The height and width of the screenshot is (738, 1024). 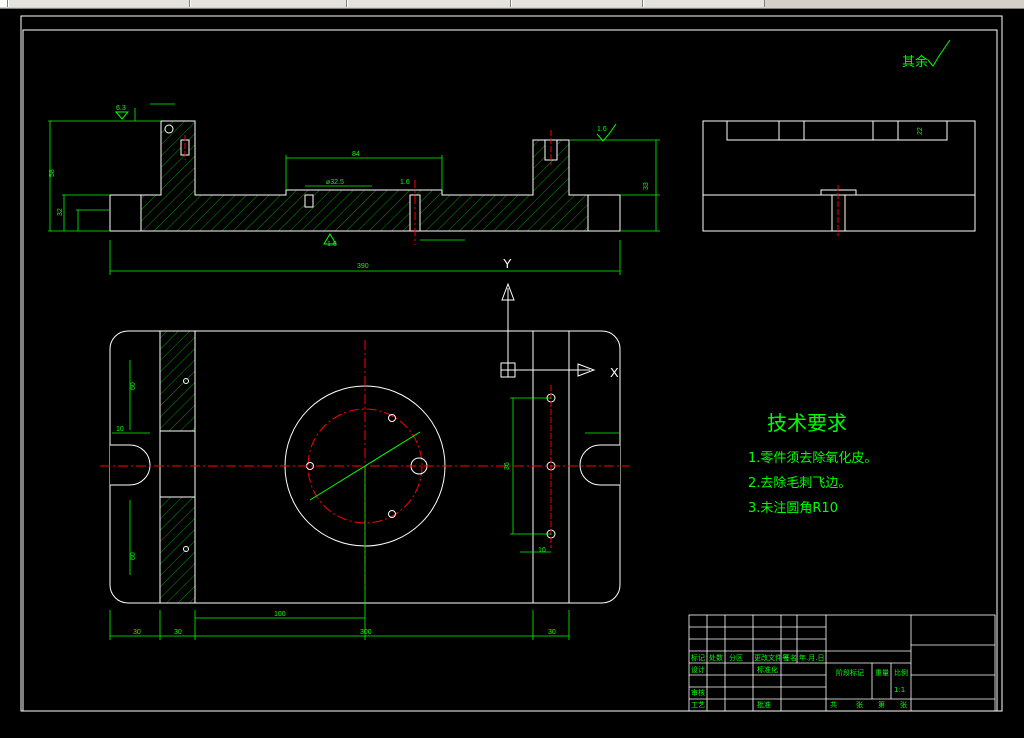 What do you see at coordinates (698, 705) in the screenshot?
I see `tb-label: 工艺` at bounding box center [698, 705].